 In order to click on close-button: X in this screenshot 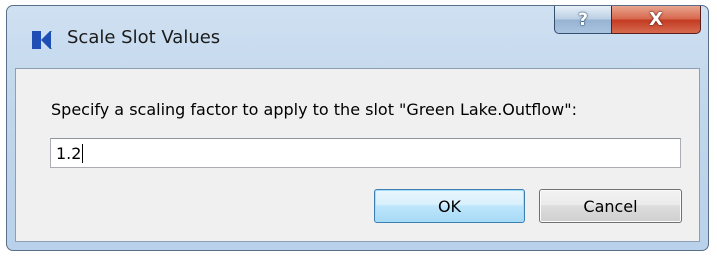, I will do `click(656, 20)`.